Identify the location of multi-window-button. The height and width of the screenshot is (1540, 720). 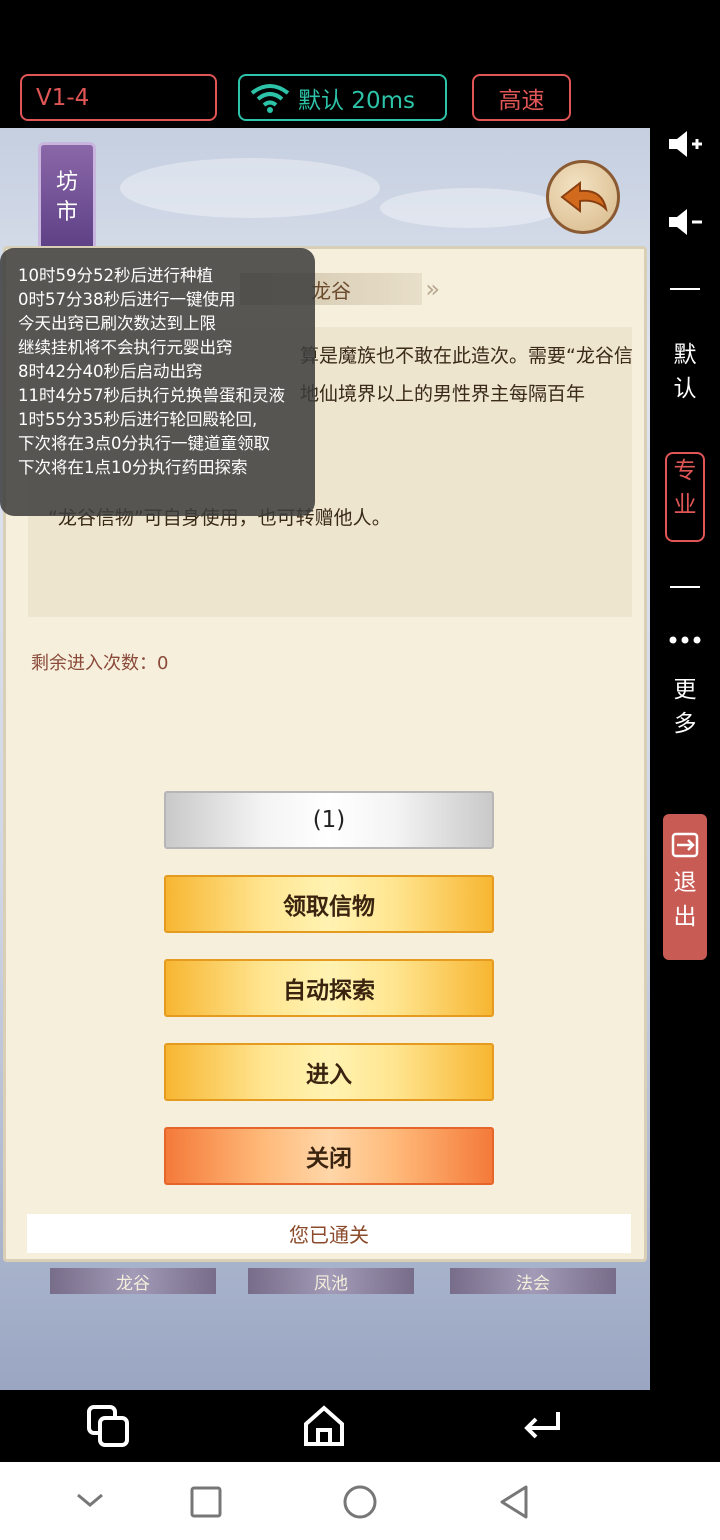
(108, 1426).